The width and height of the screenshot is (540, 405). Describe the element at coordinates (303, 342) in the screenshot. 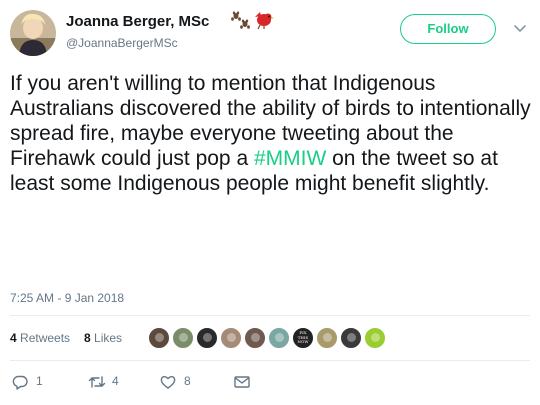

I see `liker-badge-text: NOW` at that location.